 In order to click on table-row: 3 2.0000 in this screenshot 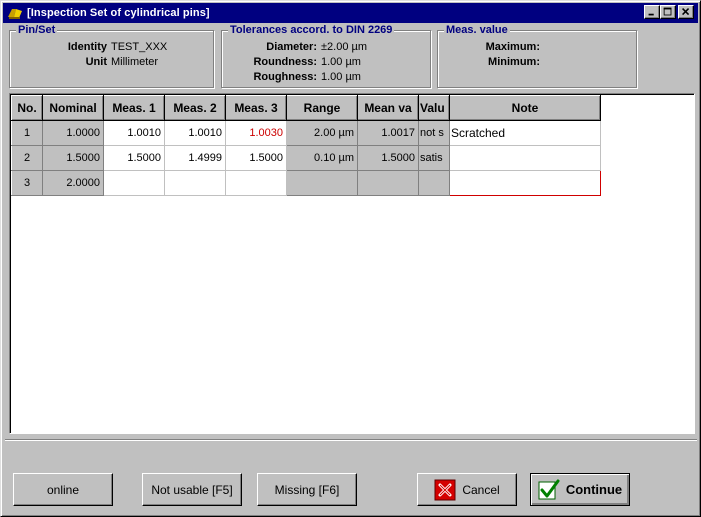, I will do `click(306, 183)`.